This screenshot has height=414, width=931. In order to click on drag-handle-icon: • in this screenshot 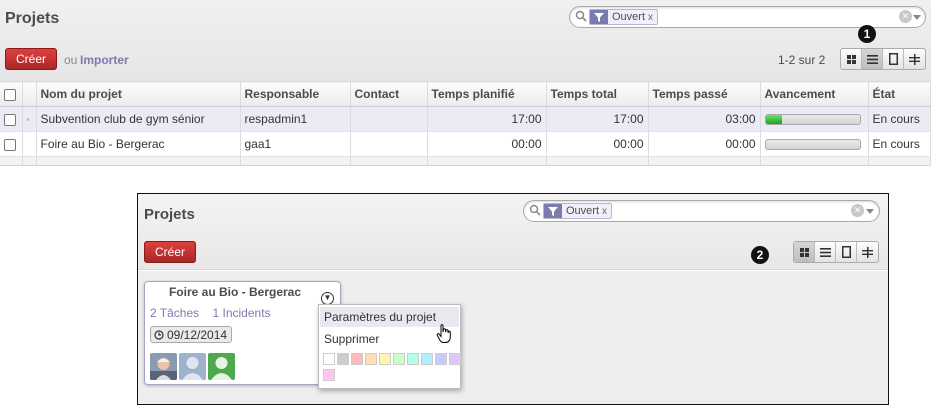, I will do `click(29, 120)`.